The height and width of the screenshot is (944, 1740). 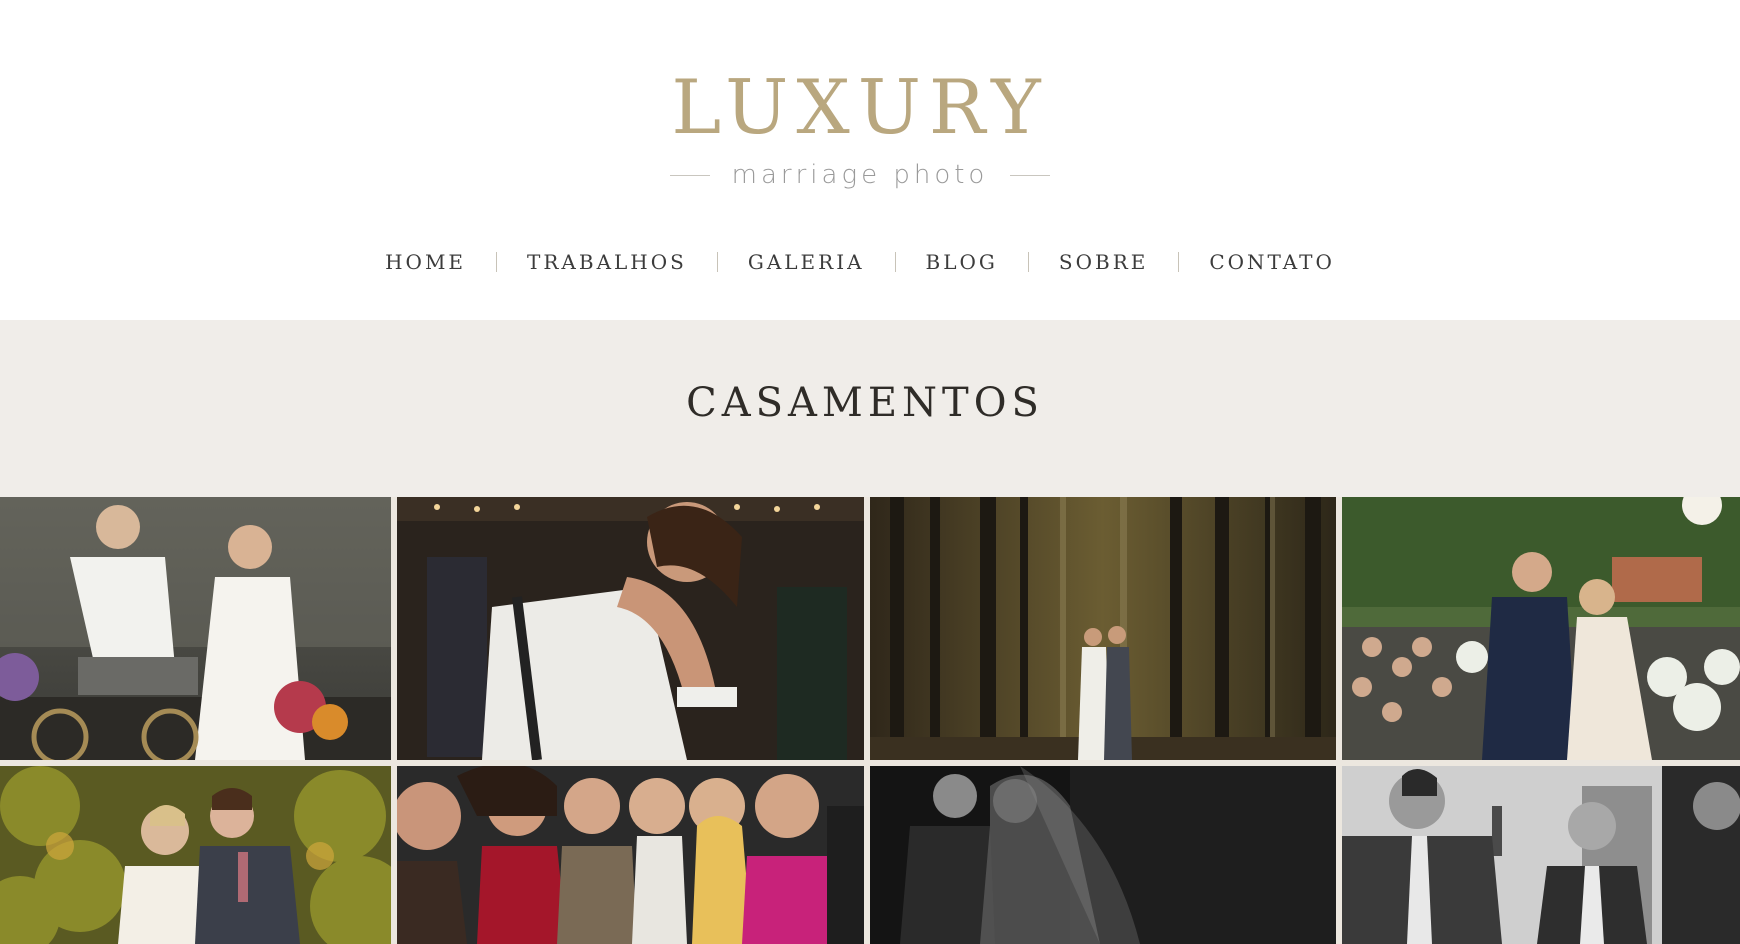 I want to click on bw-groomsmen-photo, so click(x=1541, y=855).